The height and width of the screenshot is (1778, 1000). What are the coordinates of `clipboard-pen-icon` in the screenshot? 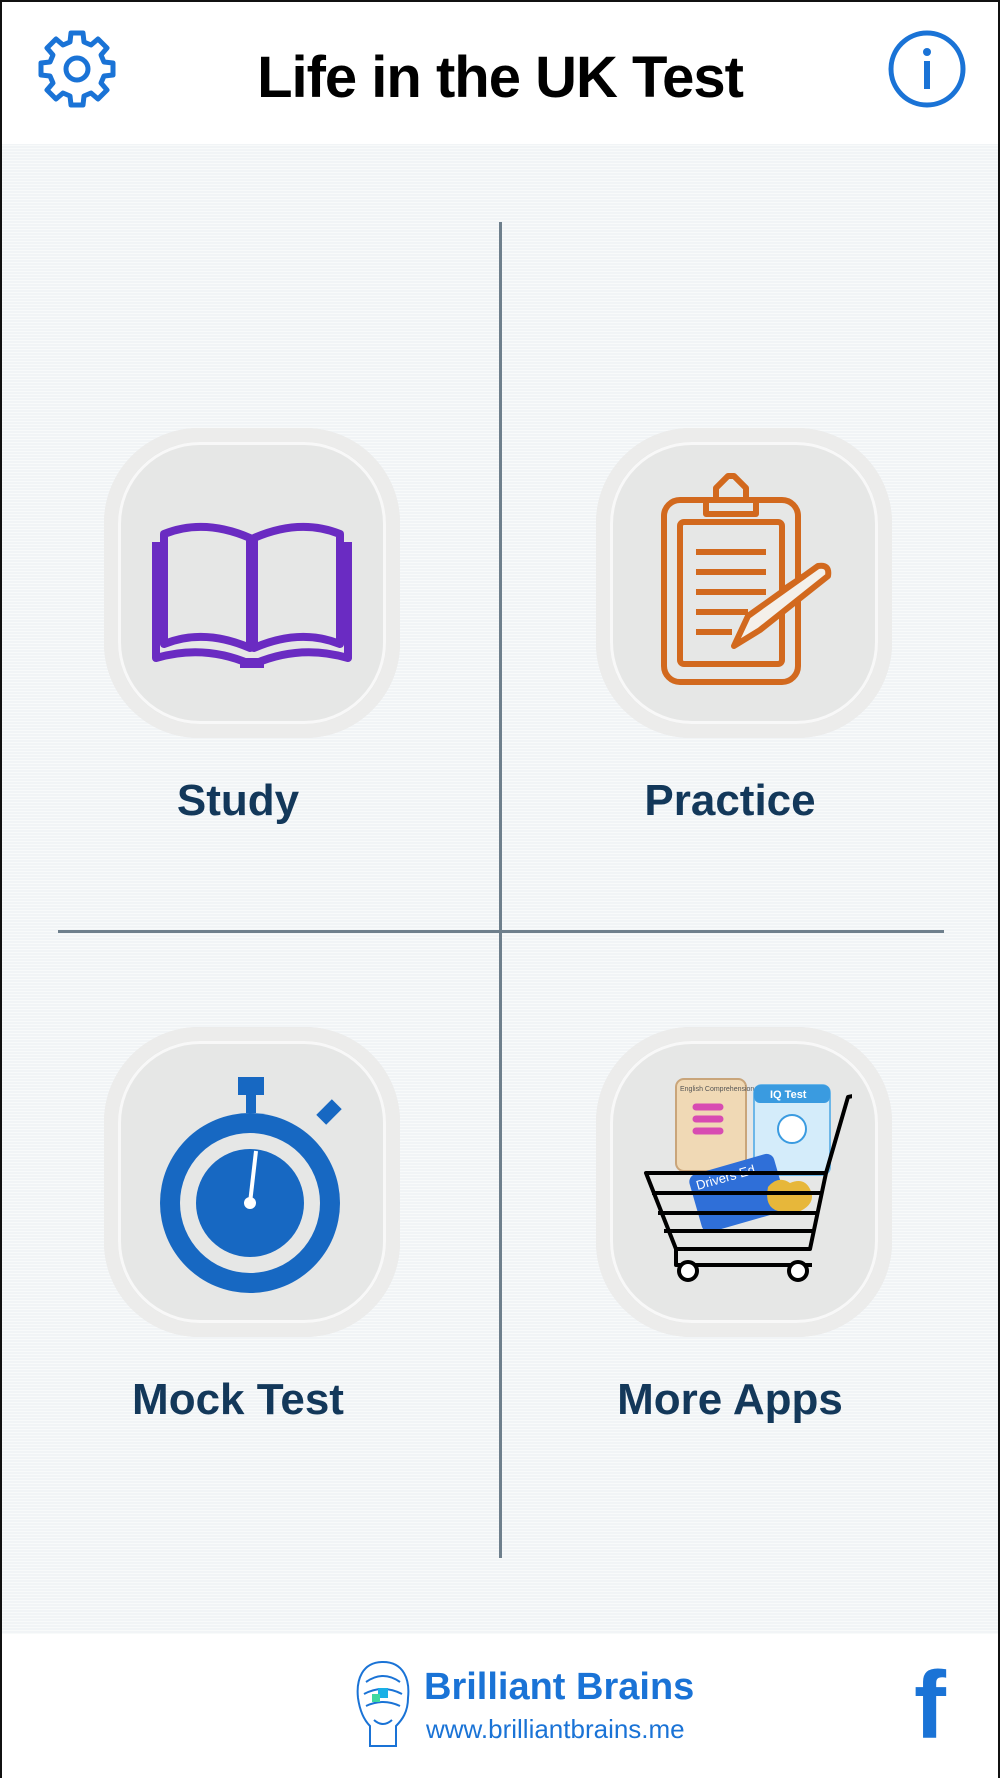 It's located at (746, 579).